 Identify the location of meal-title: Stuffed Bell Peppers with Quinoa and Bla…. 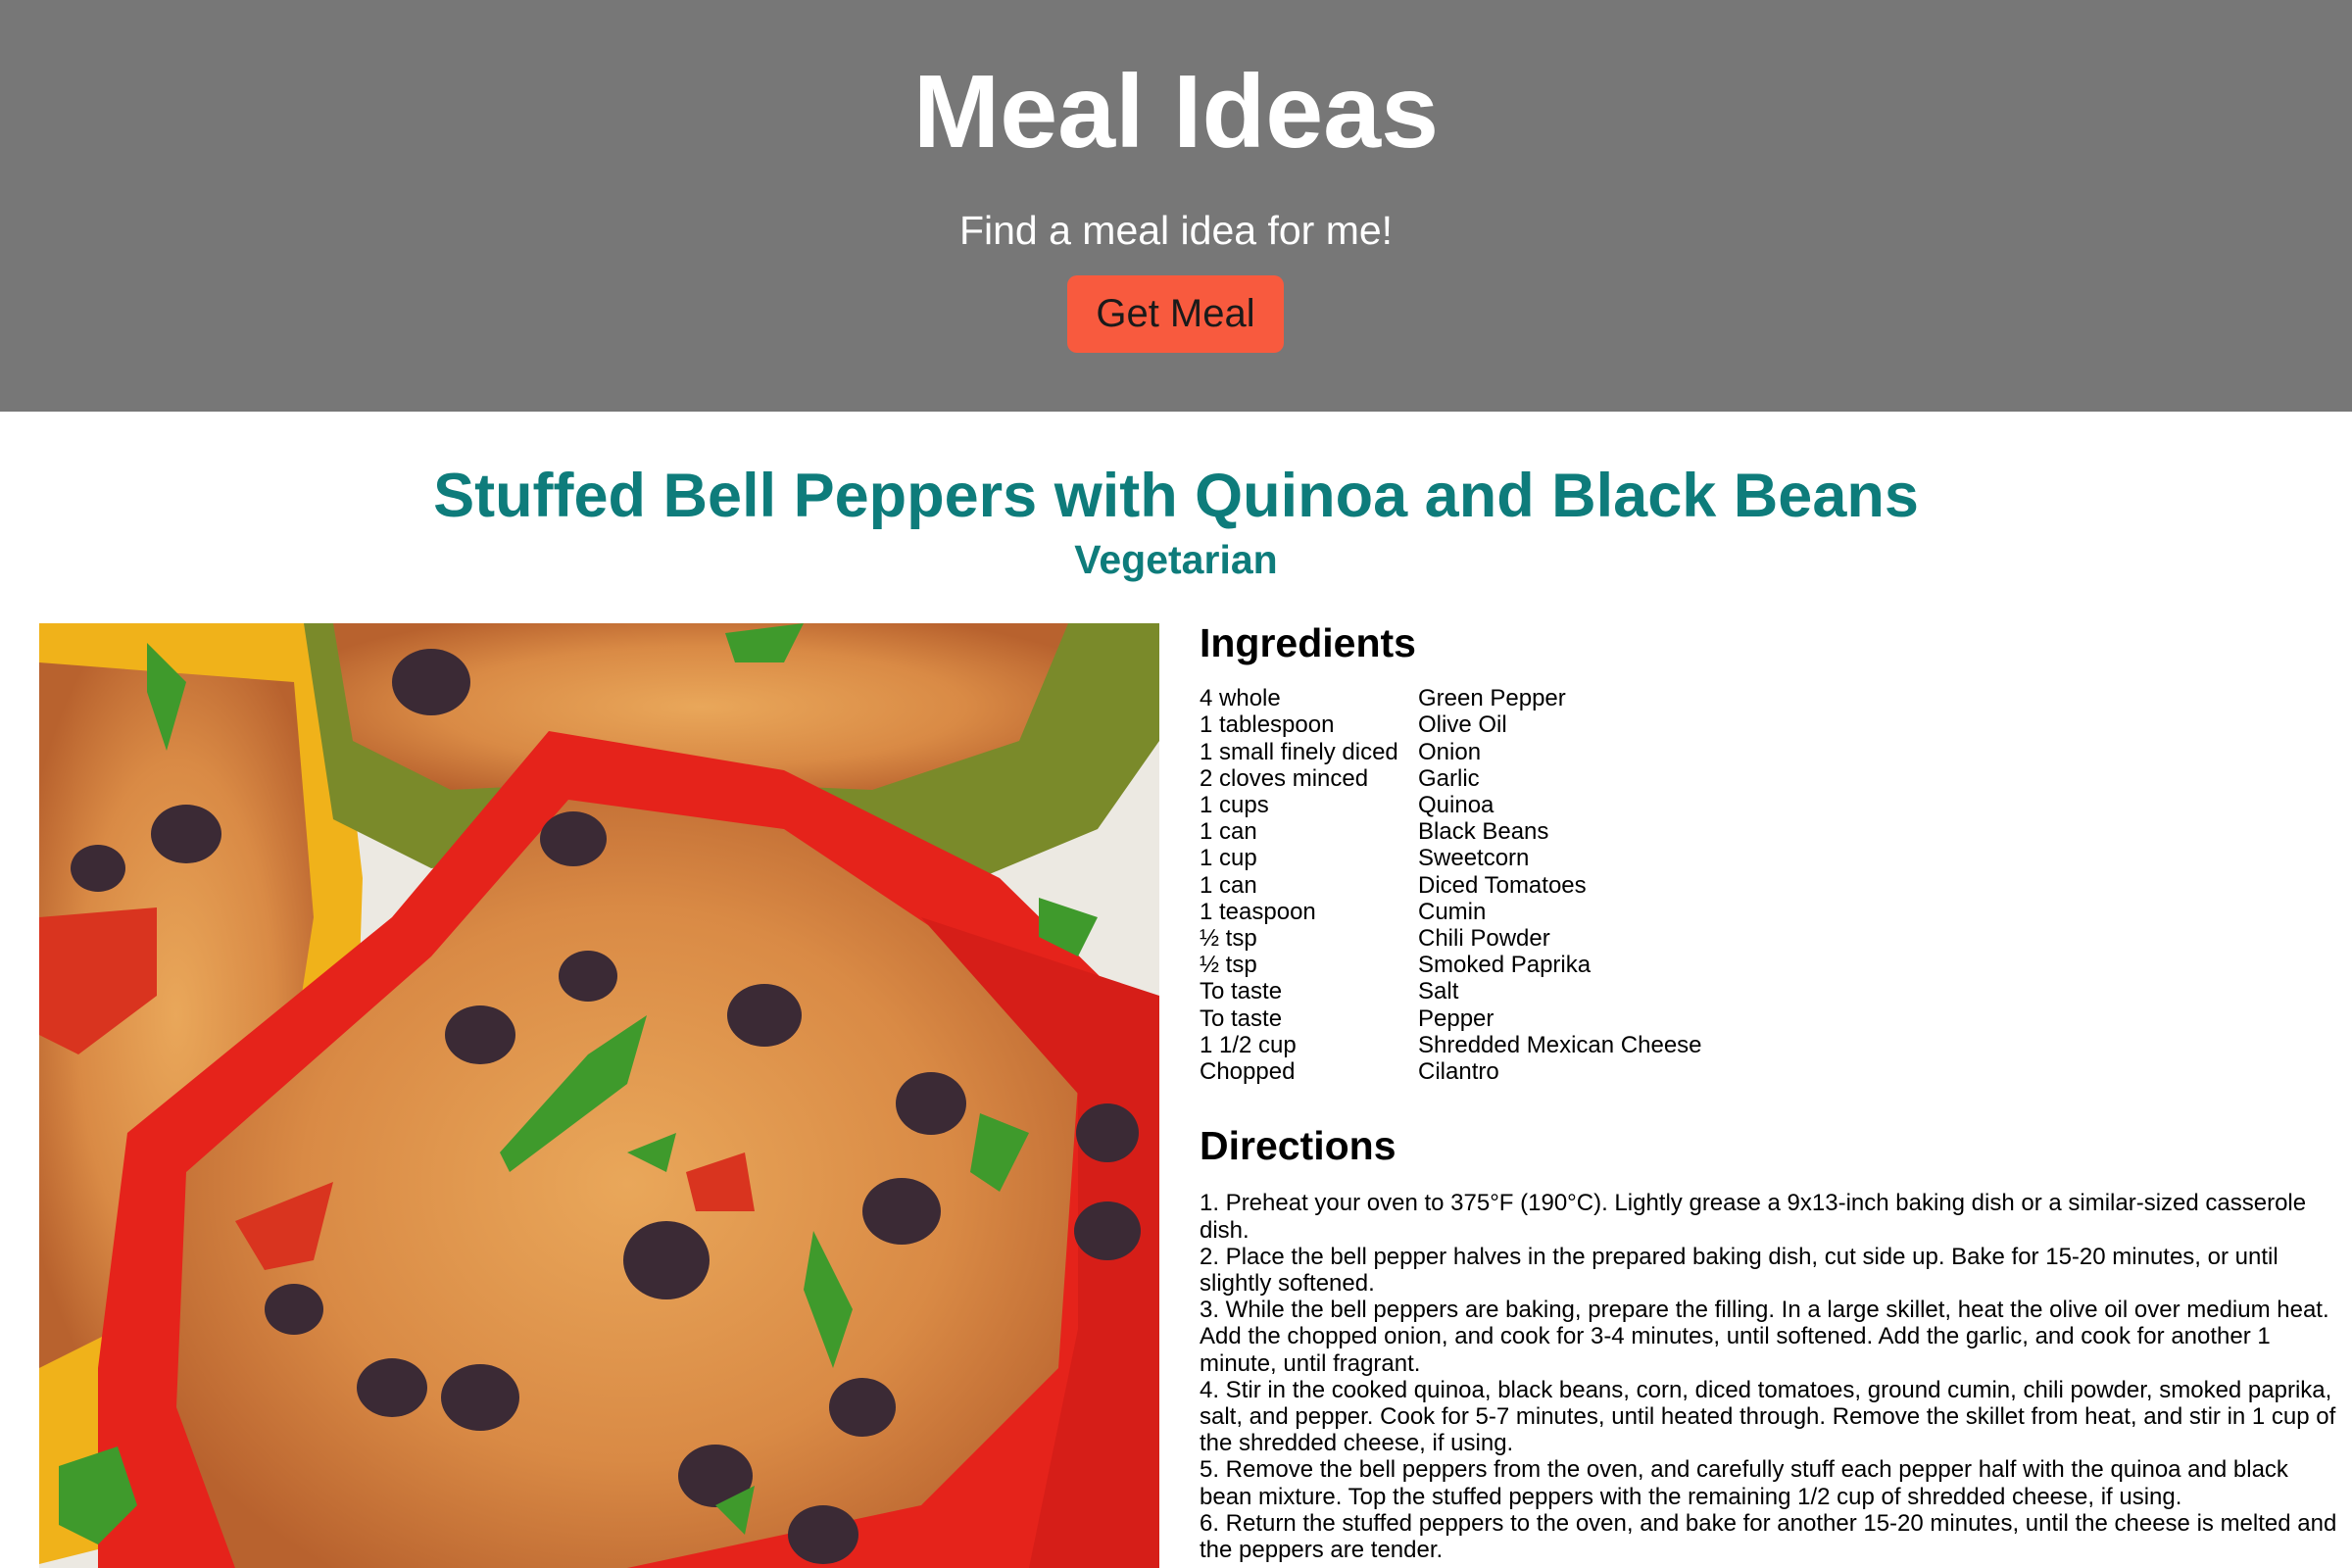
(1176, 496).